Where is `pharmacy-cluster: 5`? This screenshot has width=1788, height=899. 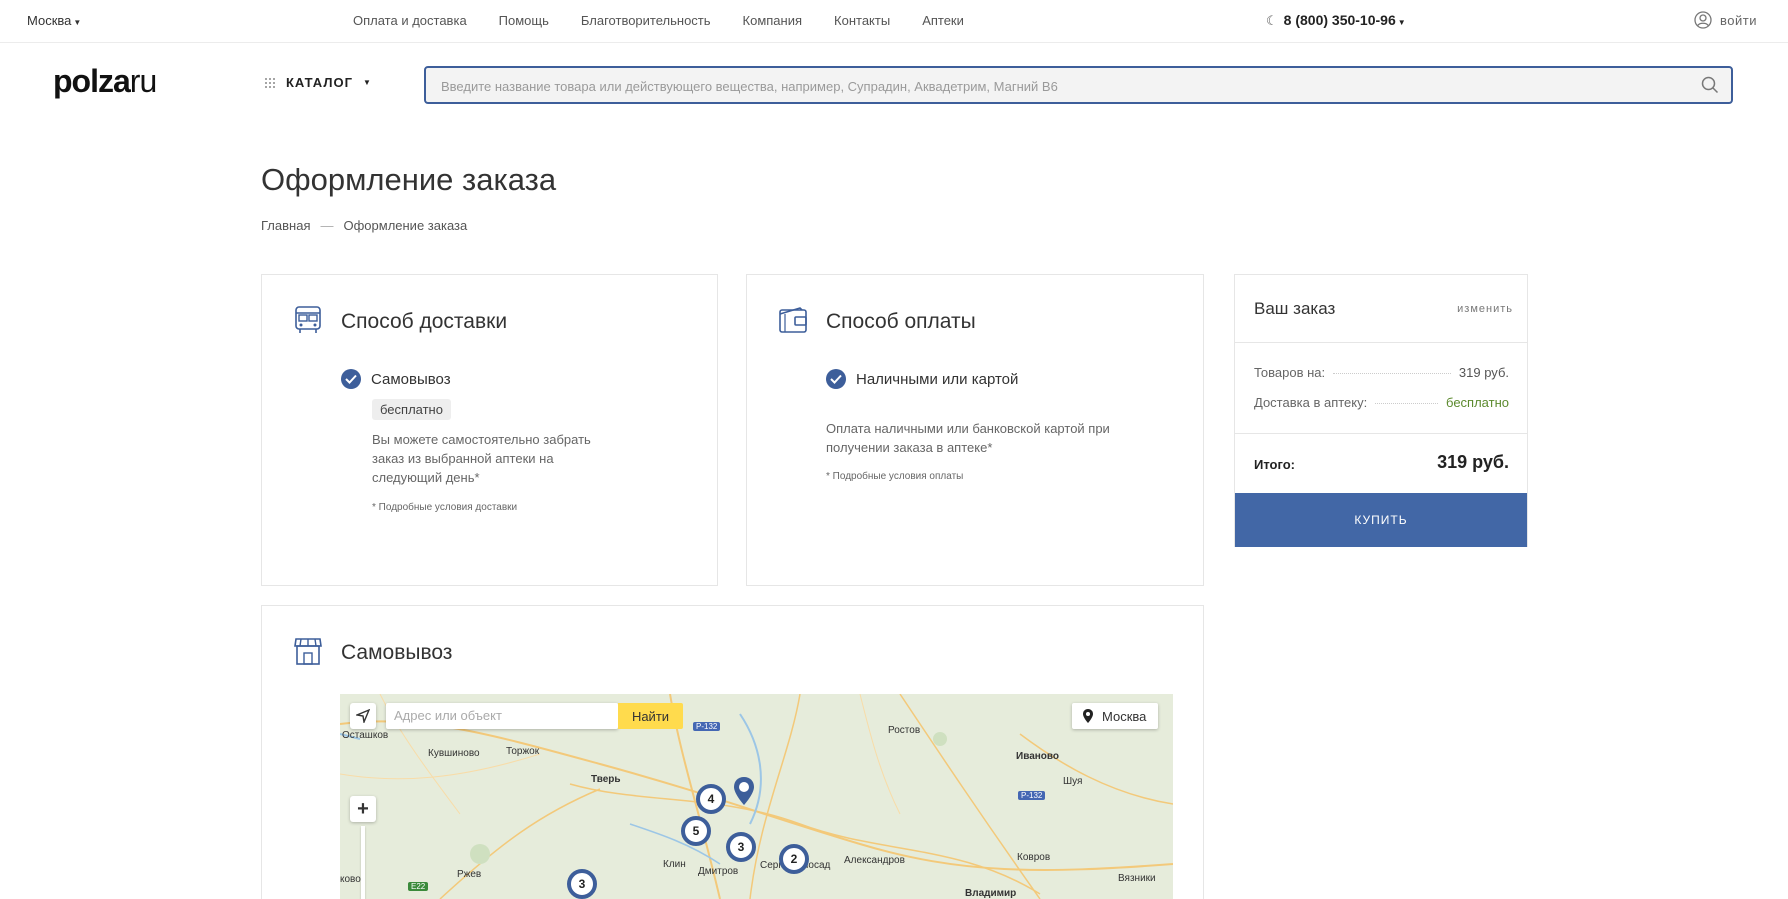 pharmacy-cluster: 5 is located at coordinates (696, 831).